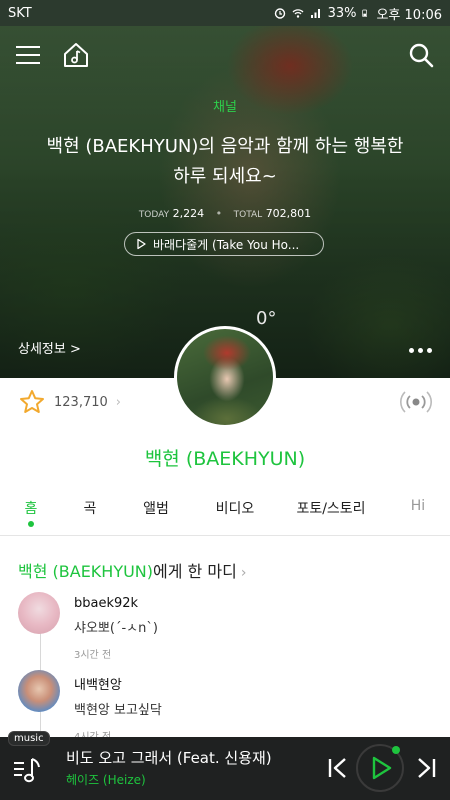 This screenshot has height=800, width=450. I want to click on channel-tabs: 홈 곡 앨범 비디오 포토/스토리 Hi, so click(225, 515).